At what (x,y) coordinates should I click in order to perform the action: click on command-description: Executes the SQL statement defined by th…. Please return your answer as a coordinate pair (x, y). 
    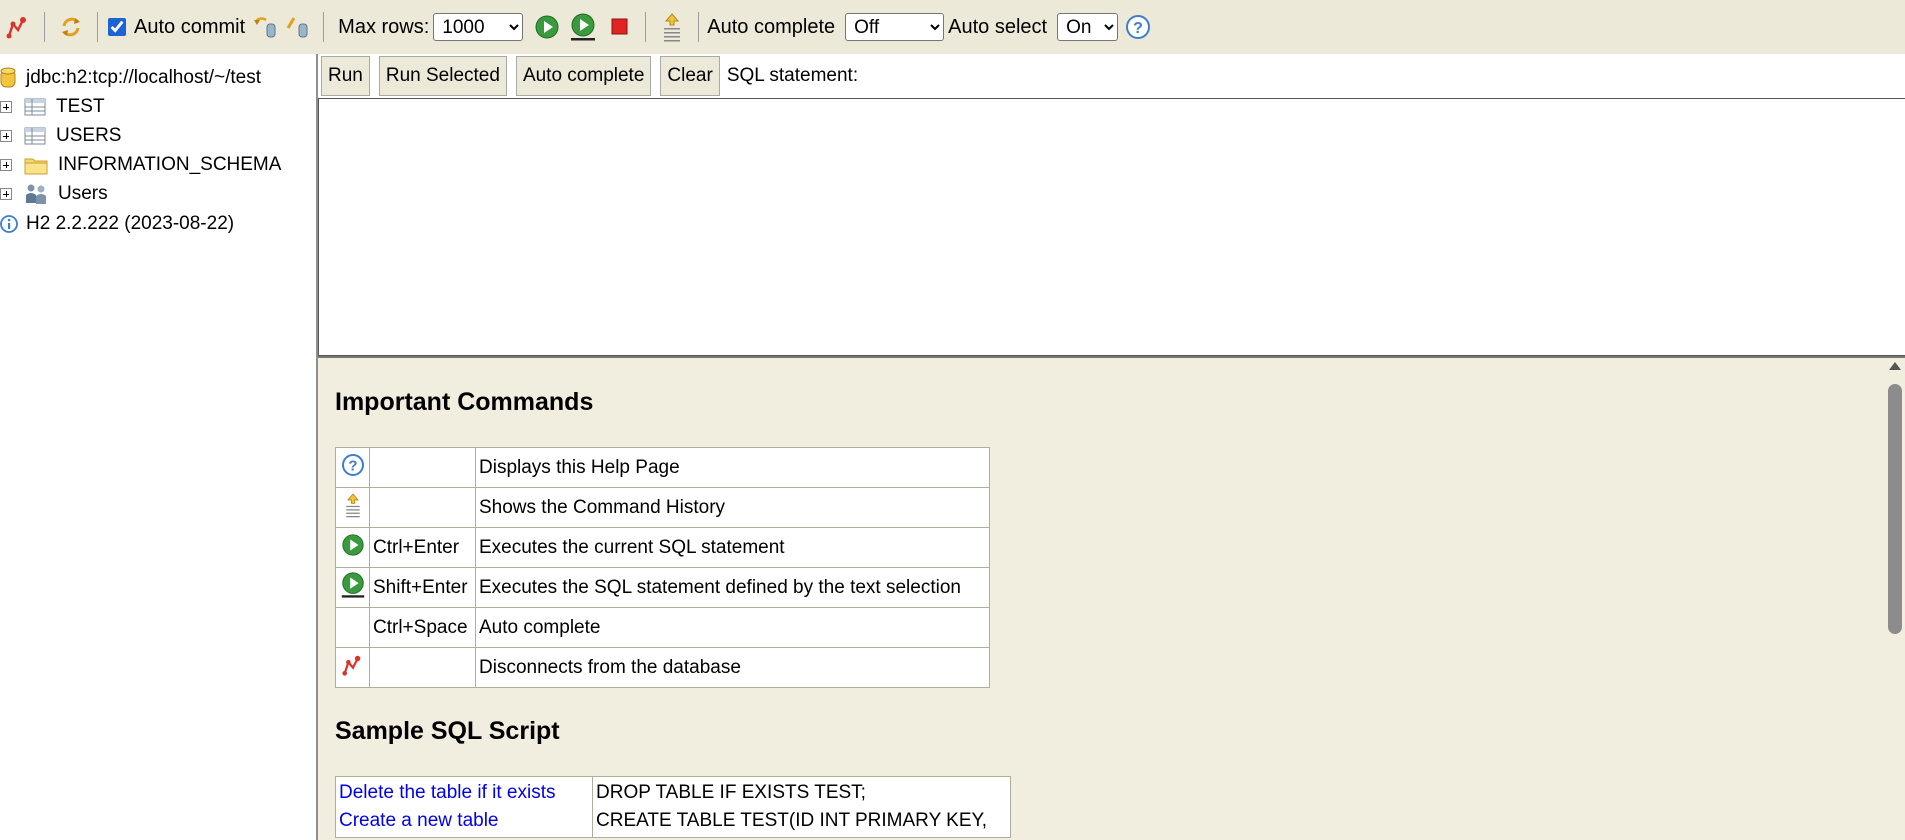
    Looking at the image, I should click on (732, 587).